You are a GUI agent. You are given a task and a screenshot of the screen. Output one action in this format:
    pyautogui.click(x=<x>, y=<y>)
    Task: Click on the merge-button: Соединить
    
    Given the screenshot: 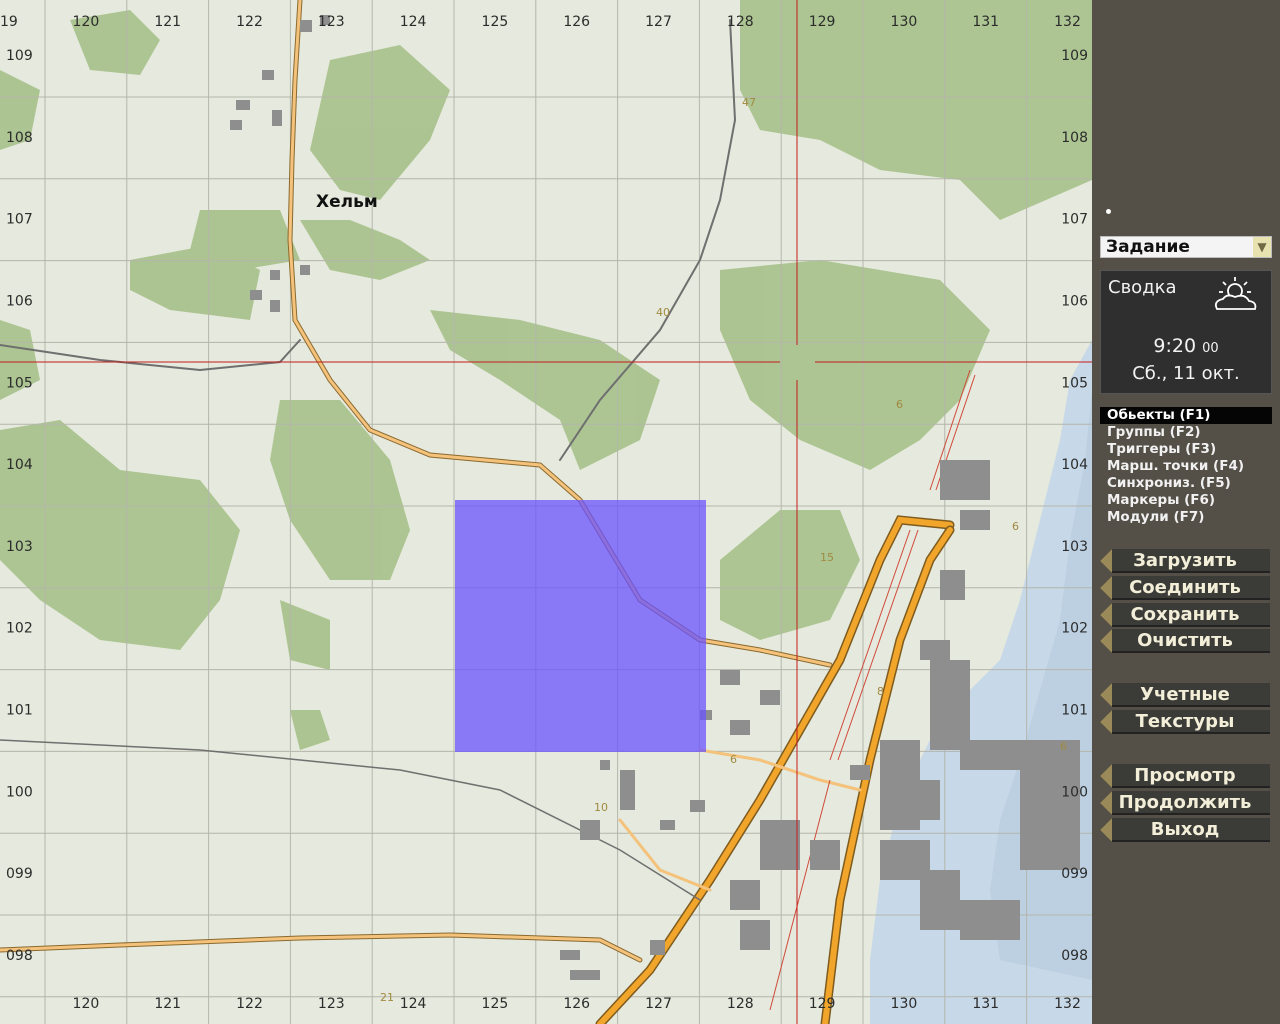 What is the action you would take?
    pyautogui.click(x=1185, y=588)
    